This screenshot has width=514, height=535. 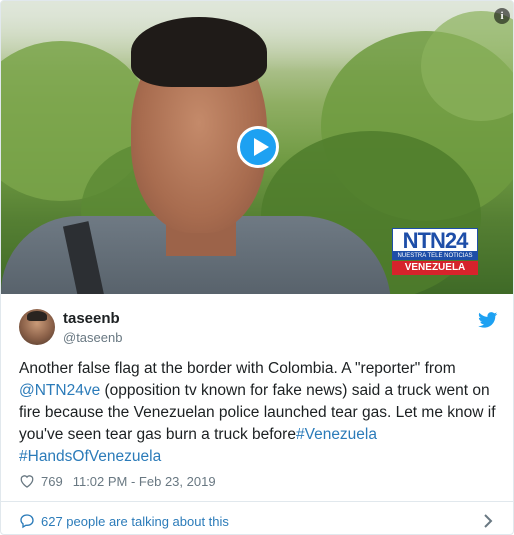 I want to click on like-count: 769, so click(x=52, y=481).